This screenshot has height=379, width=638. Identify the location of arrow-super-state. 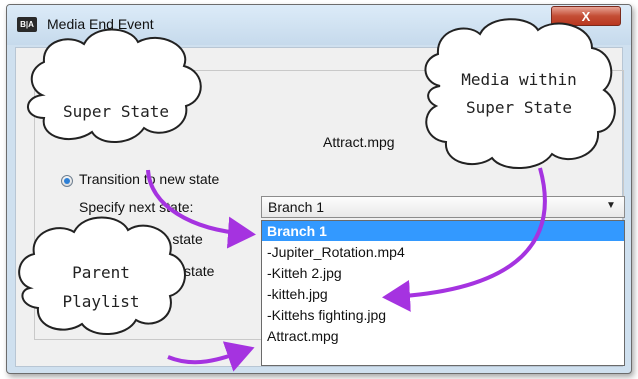
(201, 209).